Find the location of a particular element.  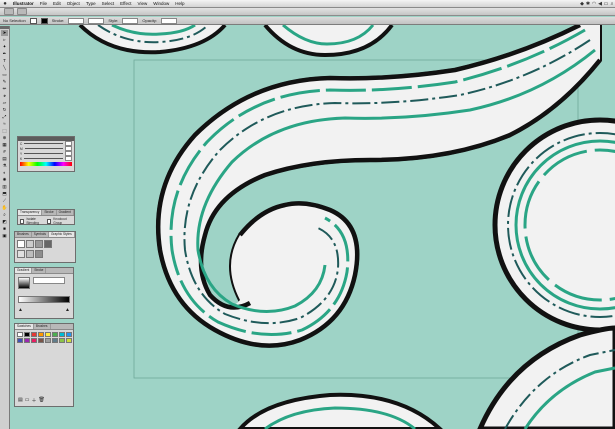

tab-symbols: Symbols is located at coordinates (40, 234).